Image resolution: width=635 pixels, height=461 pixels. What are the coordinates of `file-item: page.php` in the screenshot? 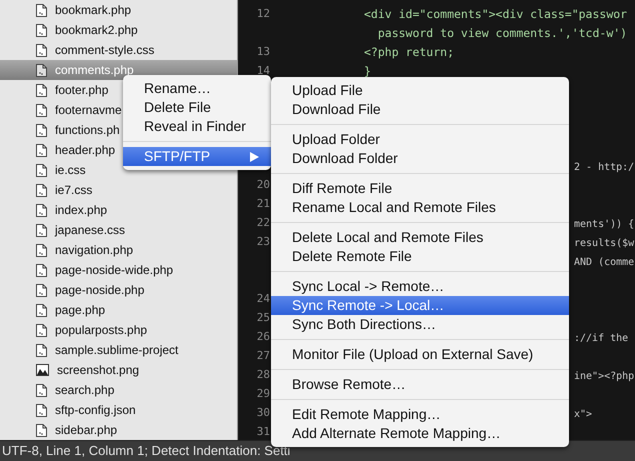 It's located at (118, 310).